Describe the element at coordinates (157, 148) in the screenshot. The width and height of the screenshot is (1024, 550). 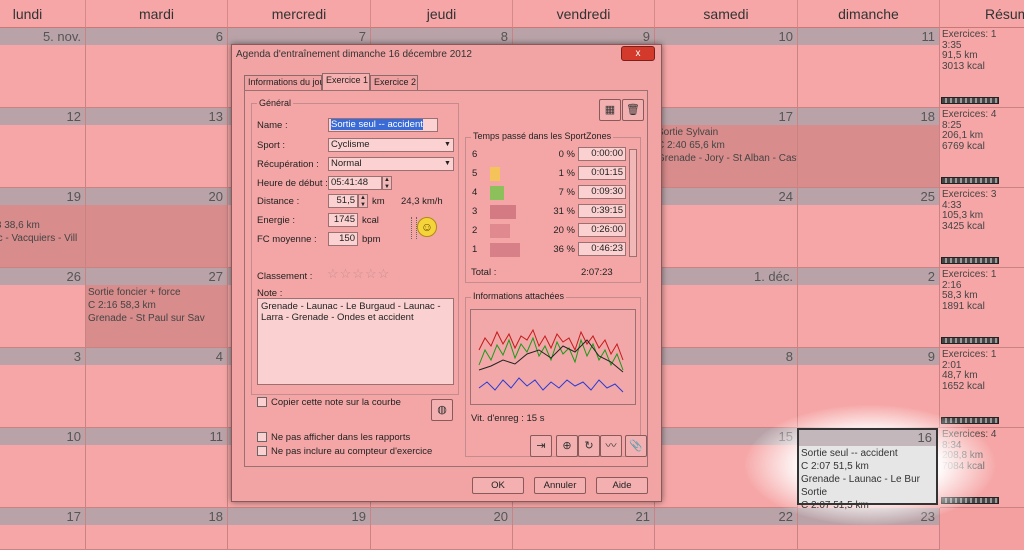
I see `day-cell: 13` at that location.